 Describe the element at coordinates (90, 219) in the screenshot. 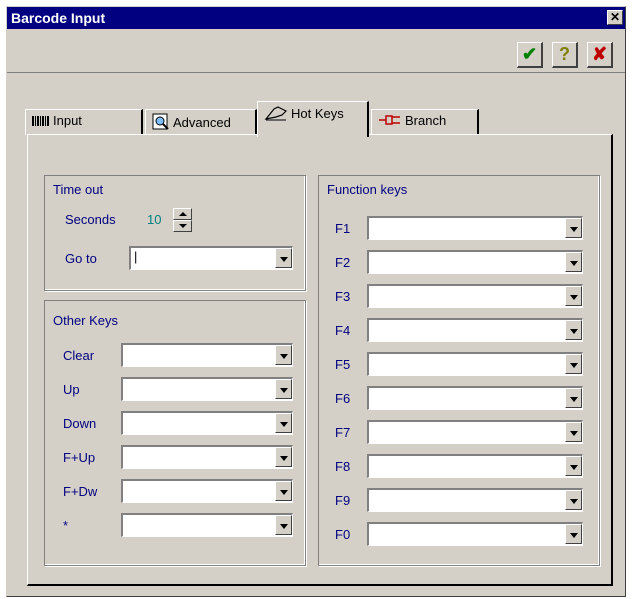

I see `seconds-label: Seconds` at that location.